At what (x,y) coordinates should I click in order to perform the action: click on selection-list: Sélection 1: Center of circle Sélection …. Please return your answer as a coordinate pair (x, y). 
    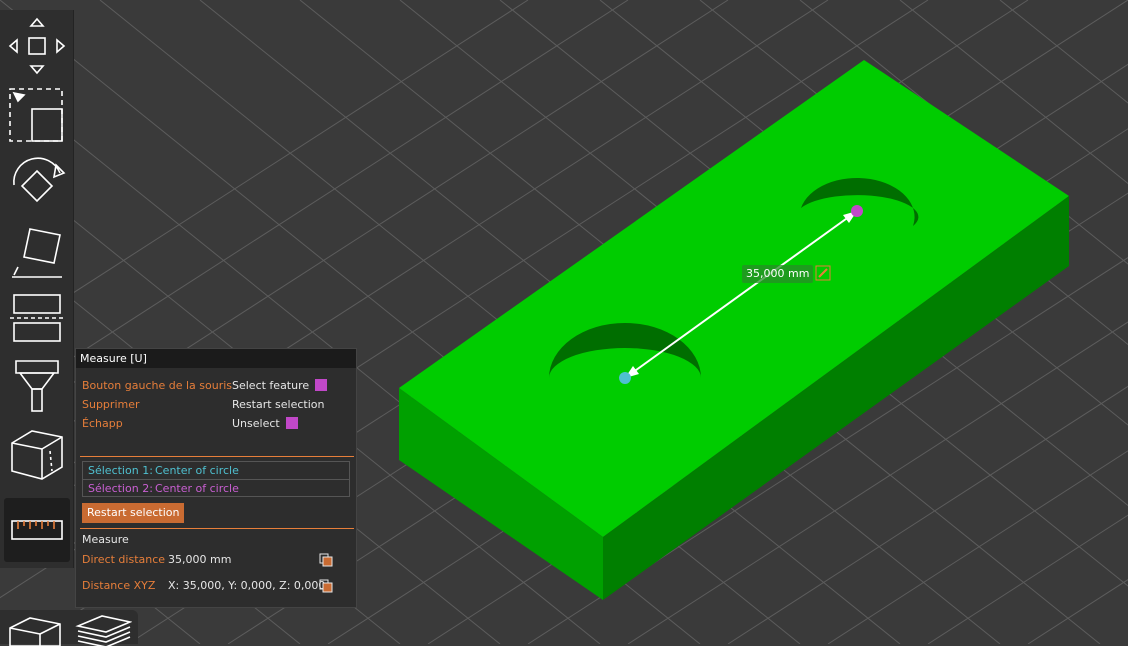
    Looking at the image, I should click on (216, 479).